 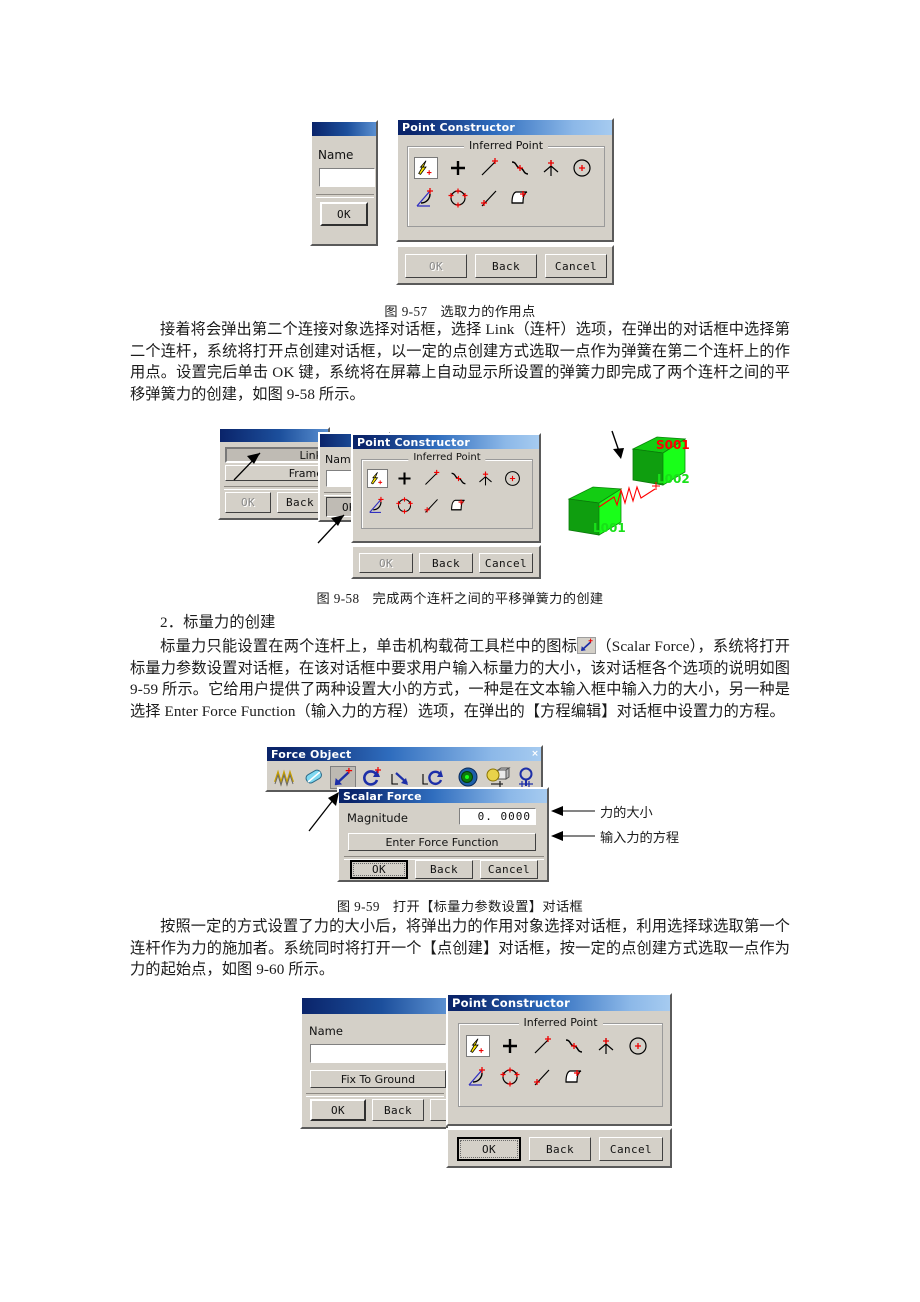 I want to click on link2-label: L002, so click(x=673, y=479).